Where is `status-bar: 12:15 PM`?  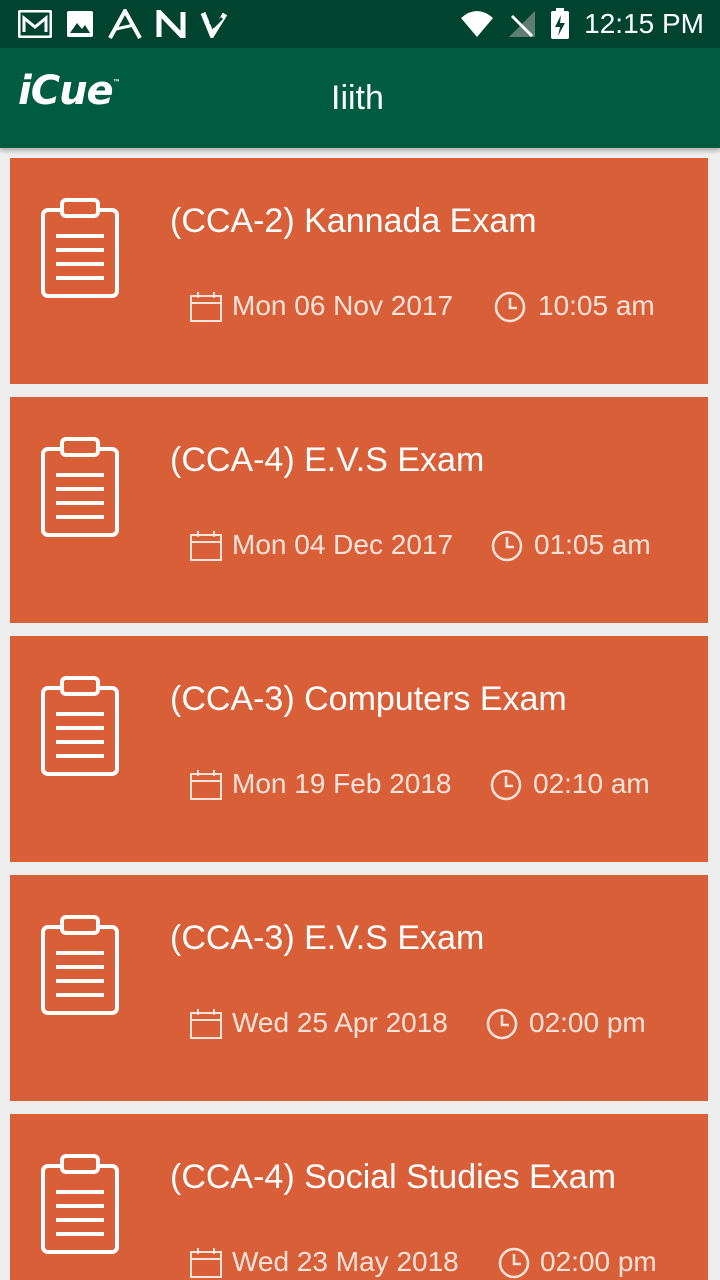
status-bar: 12:15 PM is located at coordinates (360, 24).